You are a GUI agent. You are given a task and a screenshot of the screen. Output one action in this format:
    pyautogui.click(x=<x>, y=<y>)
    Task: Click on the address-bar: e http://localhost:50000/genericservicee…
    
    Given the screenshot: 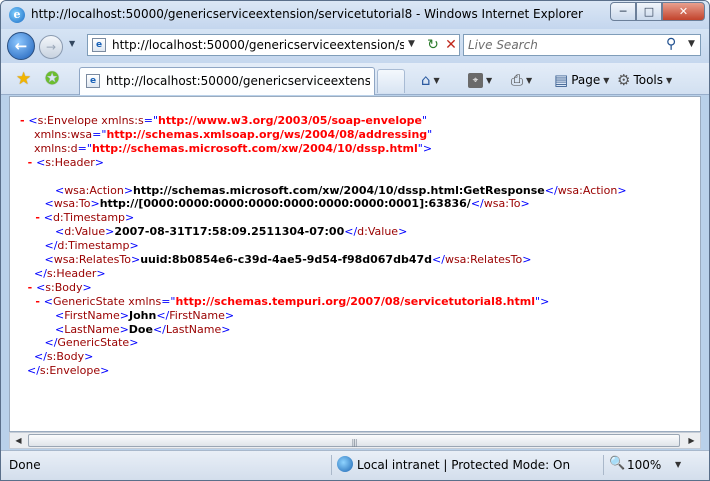 What is the action you would take?
    pyautogui.click(x=273, y=45)
    